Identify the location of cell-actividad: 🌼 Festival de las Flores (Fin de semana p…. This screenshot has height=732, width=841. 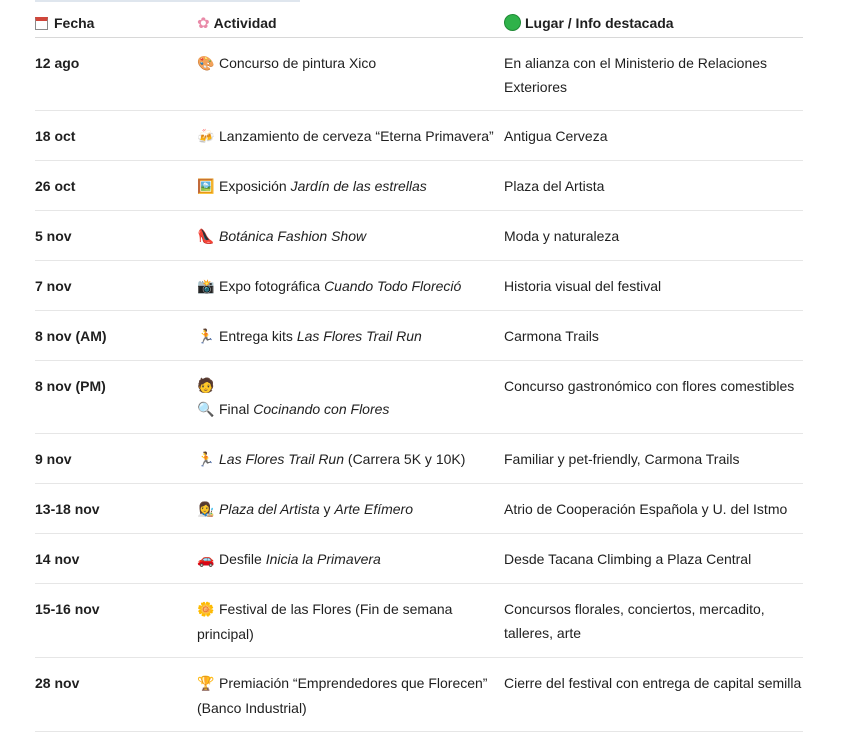
(350, 621).